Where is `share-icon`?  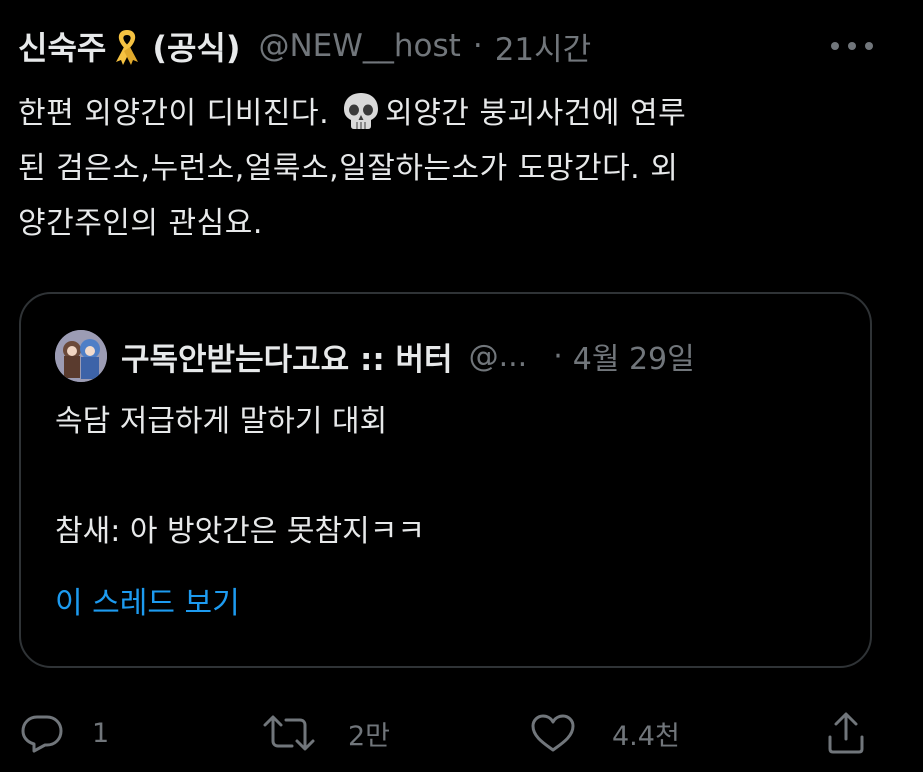 share-icon is located at coordinates (846, 733).